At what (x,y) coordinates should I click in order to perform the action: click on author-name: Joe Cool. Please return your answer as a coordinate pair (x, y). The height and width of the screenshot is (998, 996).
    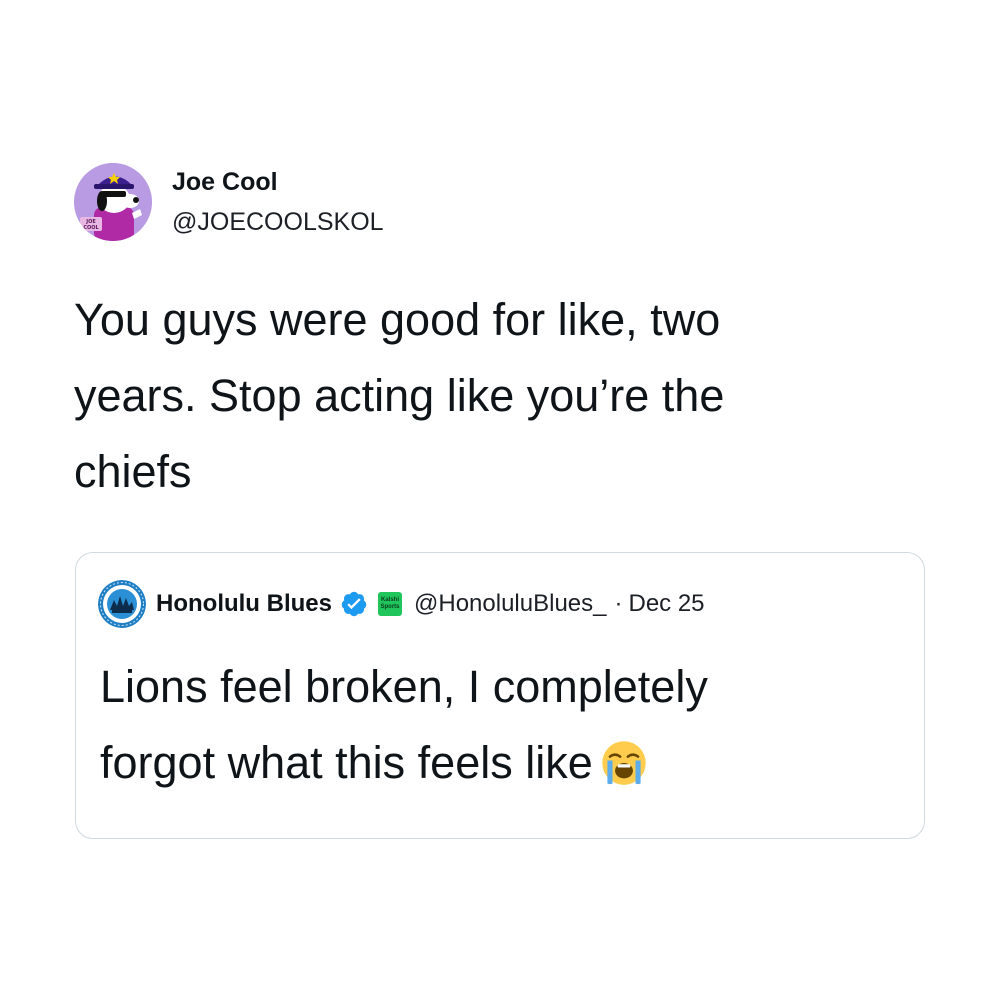
    Looking at the image, I should click on (278, 182).